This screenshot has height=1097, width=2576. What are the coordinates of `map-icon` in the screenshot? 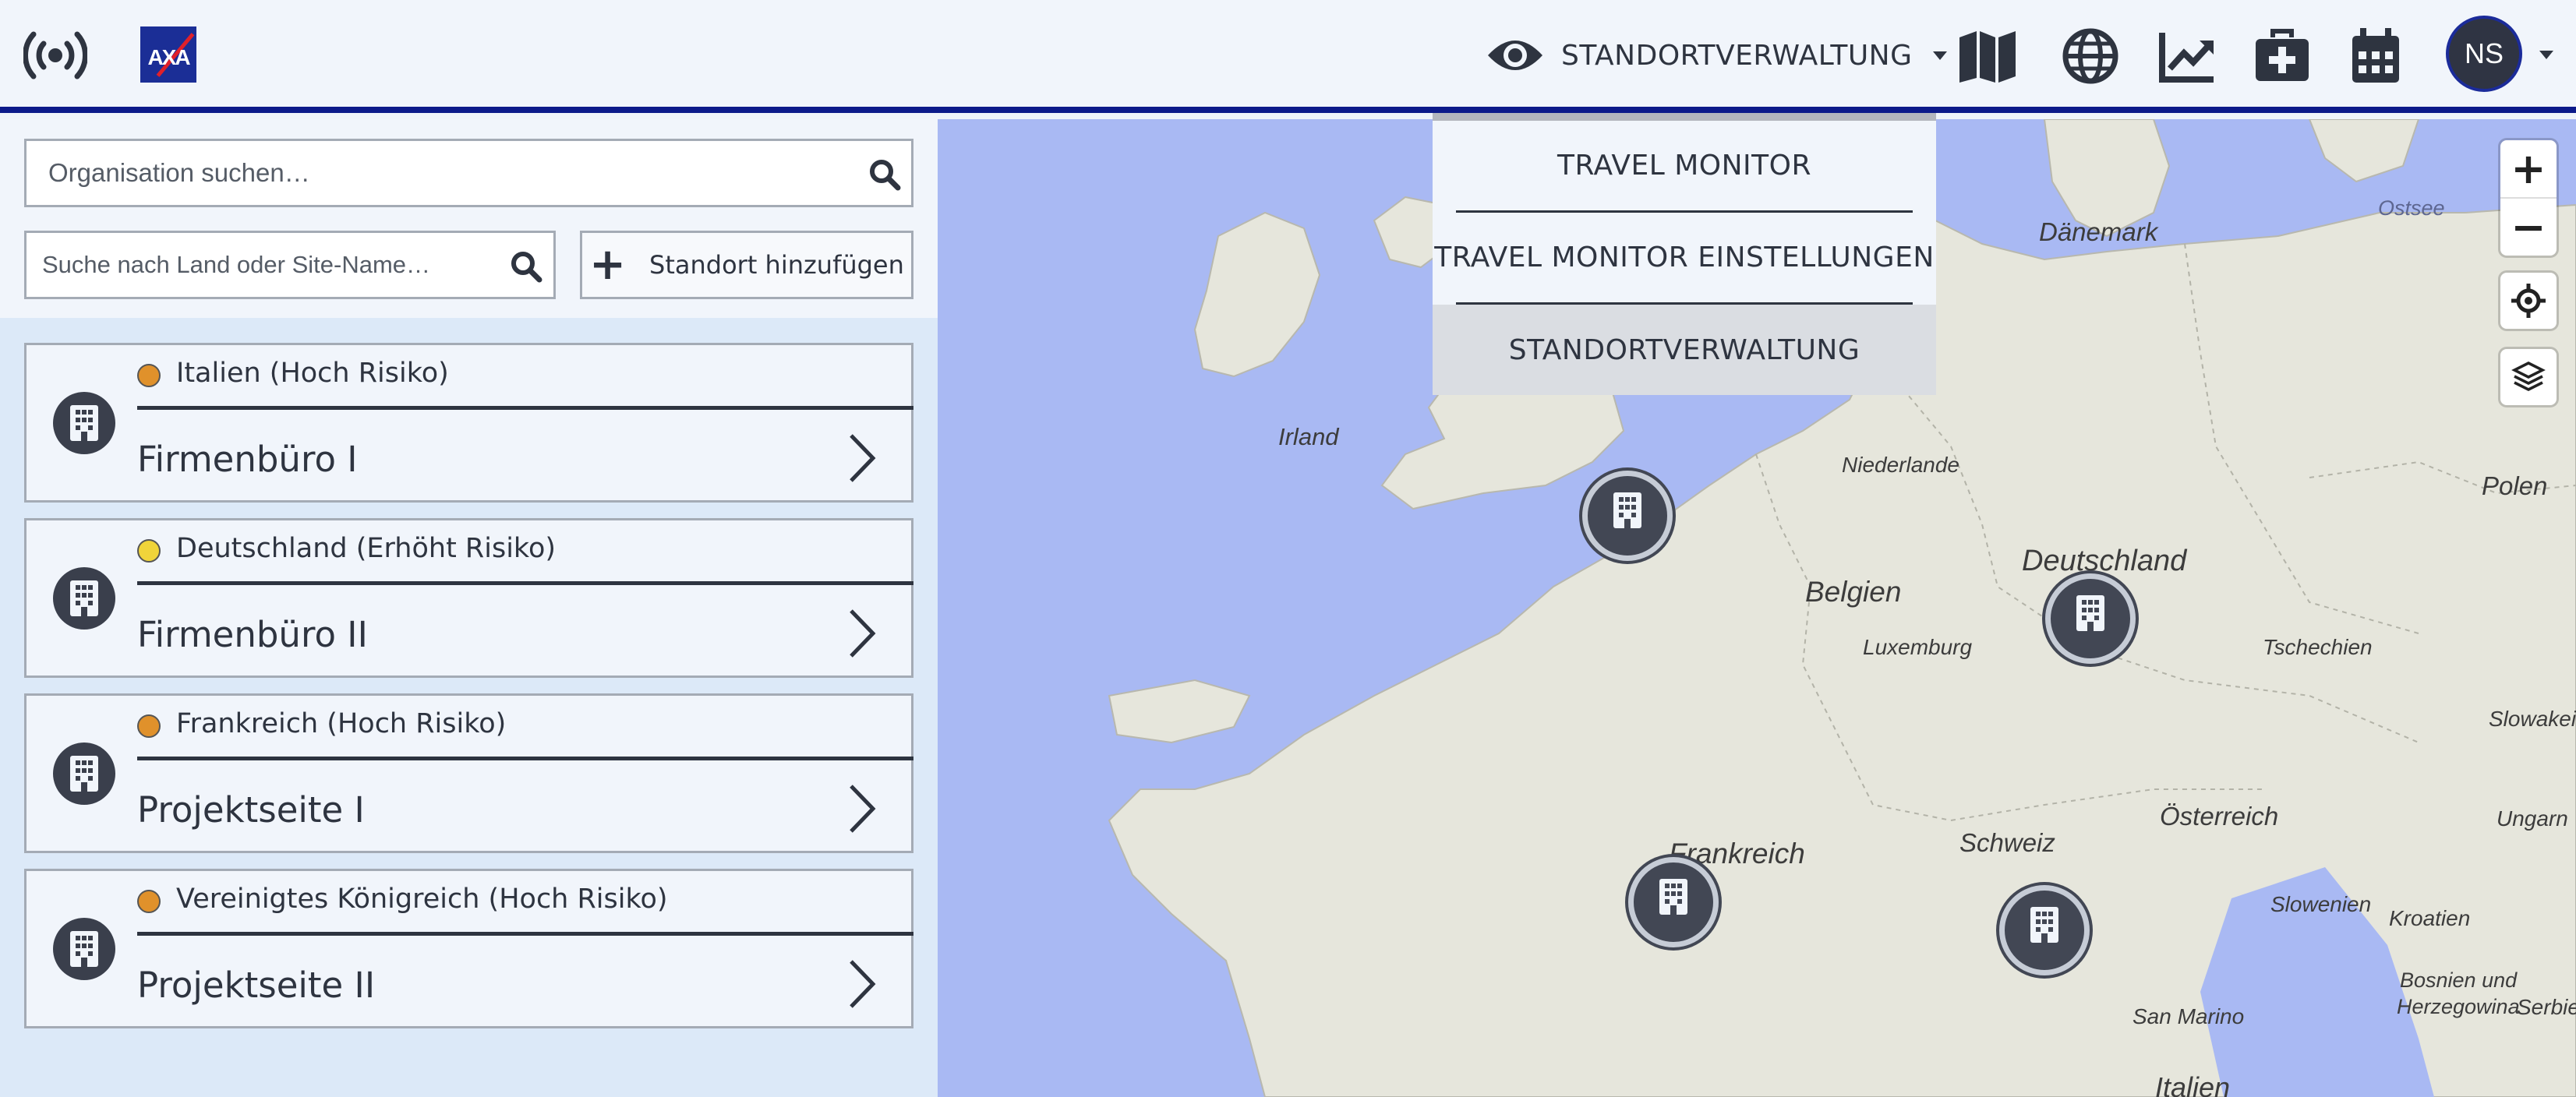 It's located at (1987, 56).